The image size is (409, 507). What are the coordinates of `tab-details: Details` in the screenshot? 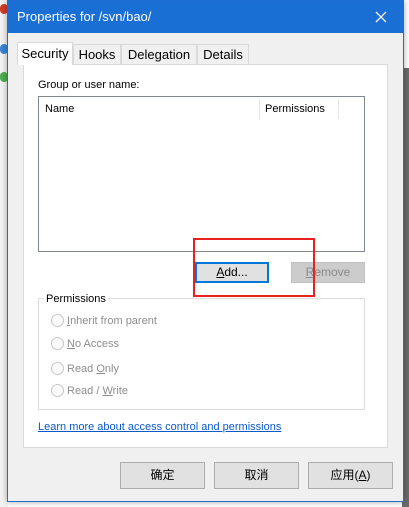 It's located at (223, 54).